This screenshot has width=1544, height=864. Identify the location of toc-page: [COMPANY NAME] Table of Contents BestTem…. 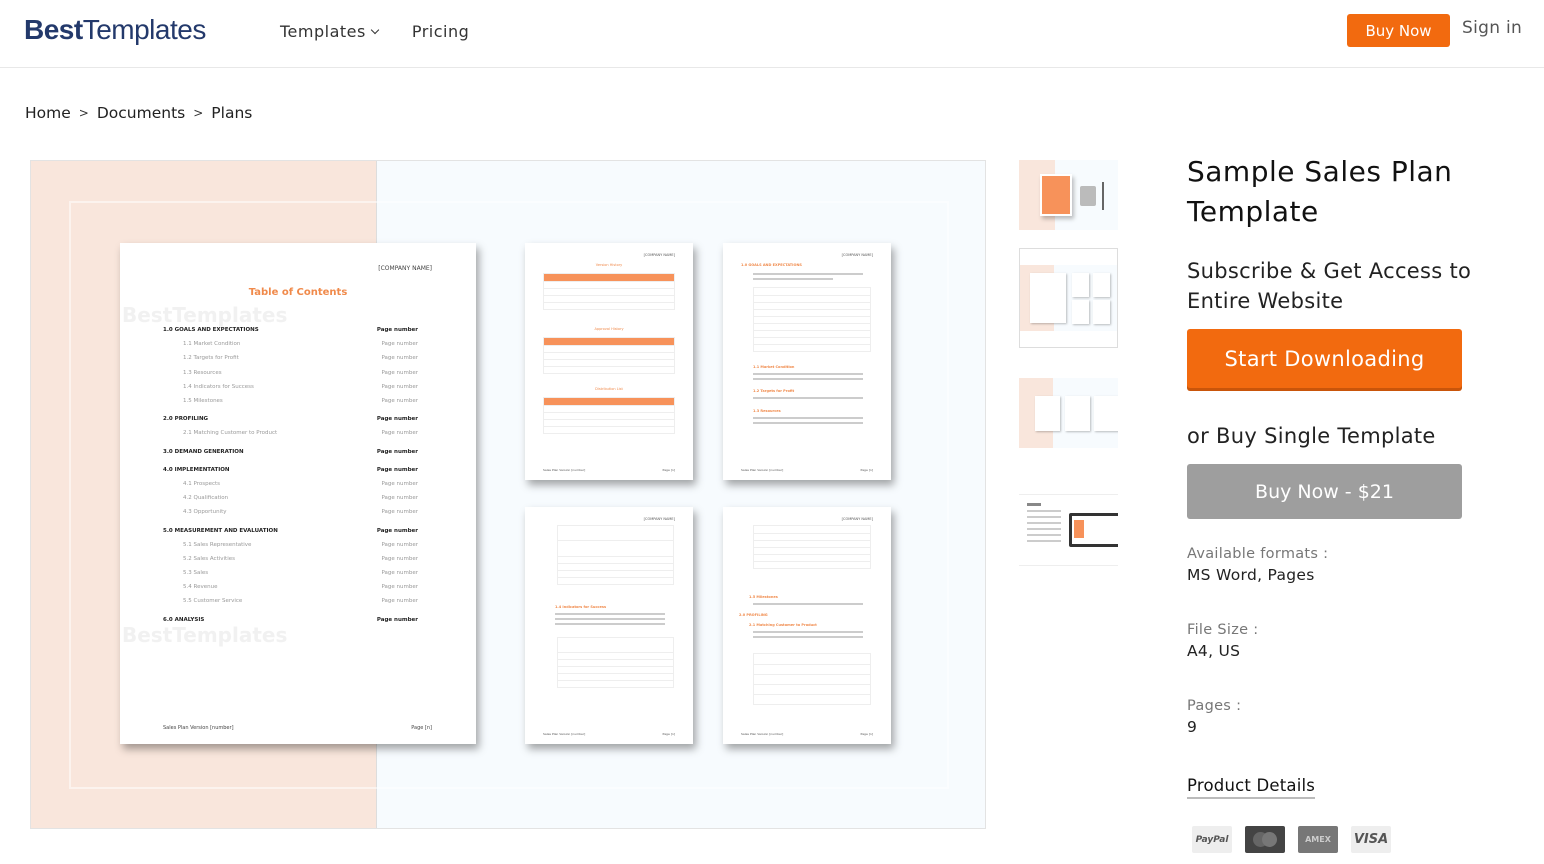
(298, 493).